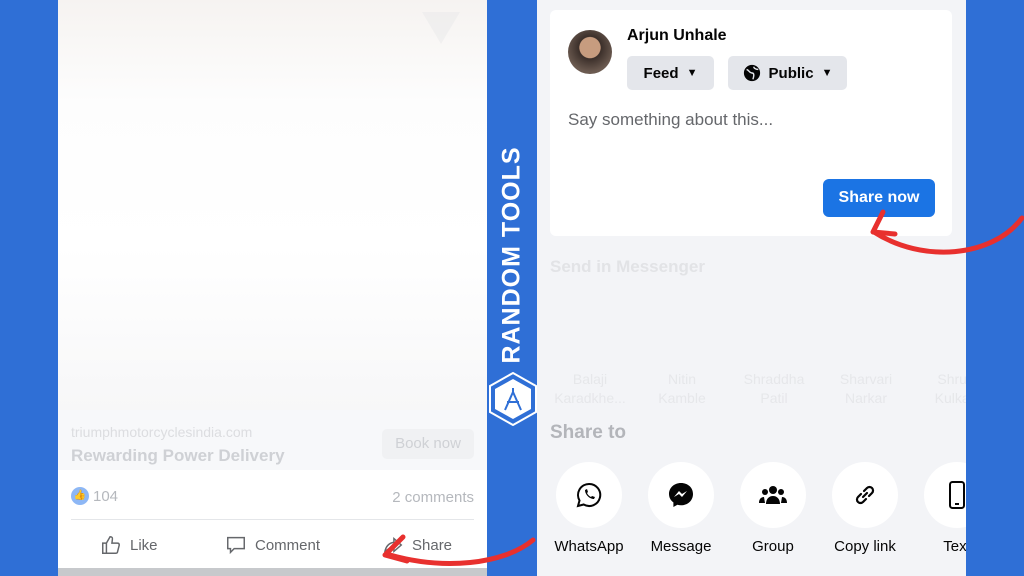 The height and width of the screenshot is (576, 1024). I want to click on comment-button: Comment, so click(272, 545).